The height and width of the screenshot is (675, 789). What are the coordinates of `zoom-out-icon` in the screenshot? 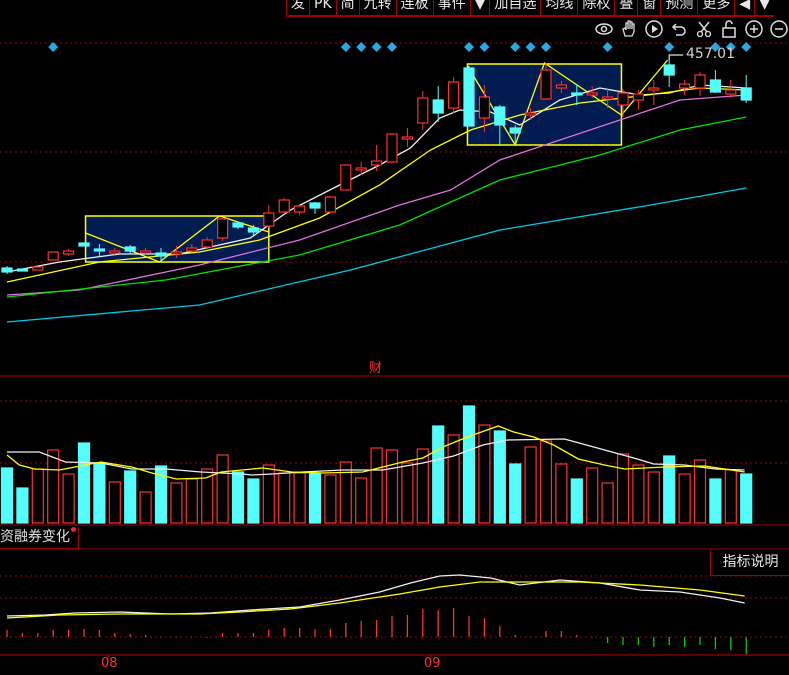 It's located at (778, 28).